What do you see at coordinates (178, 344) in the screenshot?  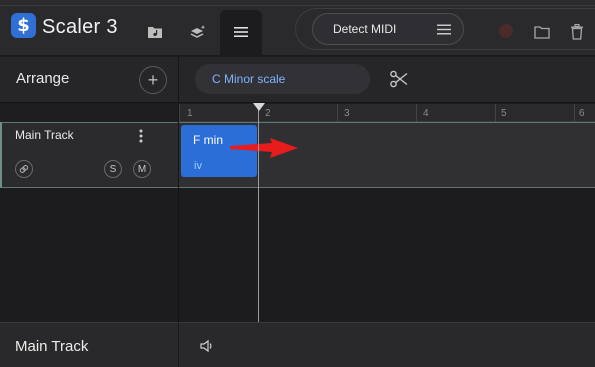 I see `bottom-divider` at bounding box center [178, 344].